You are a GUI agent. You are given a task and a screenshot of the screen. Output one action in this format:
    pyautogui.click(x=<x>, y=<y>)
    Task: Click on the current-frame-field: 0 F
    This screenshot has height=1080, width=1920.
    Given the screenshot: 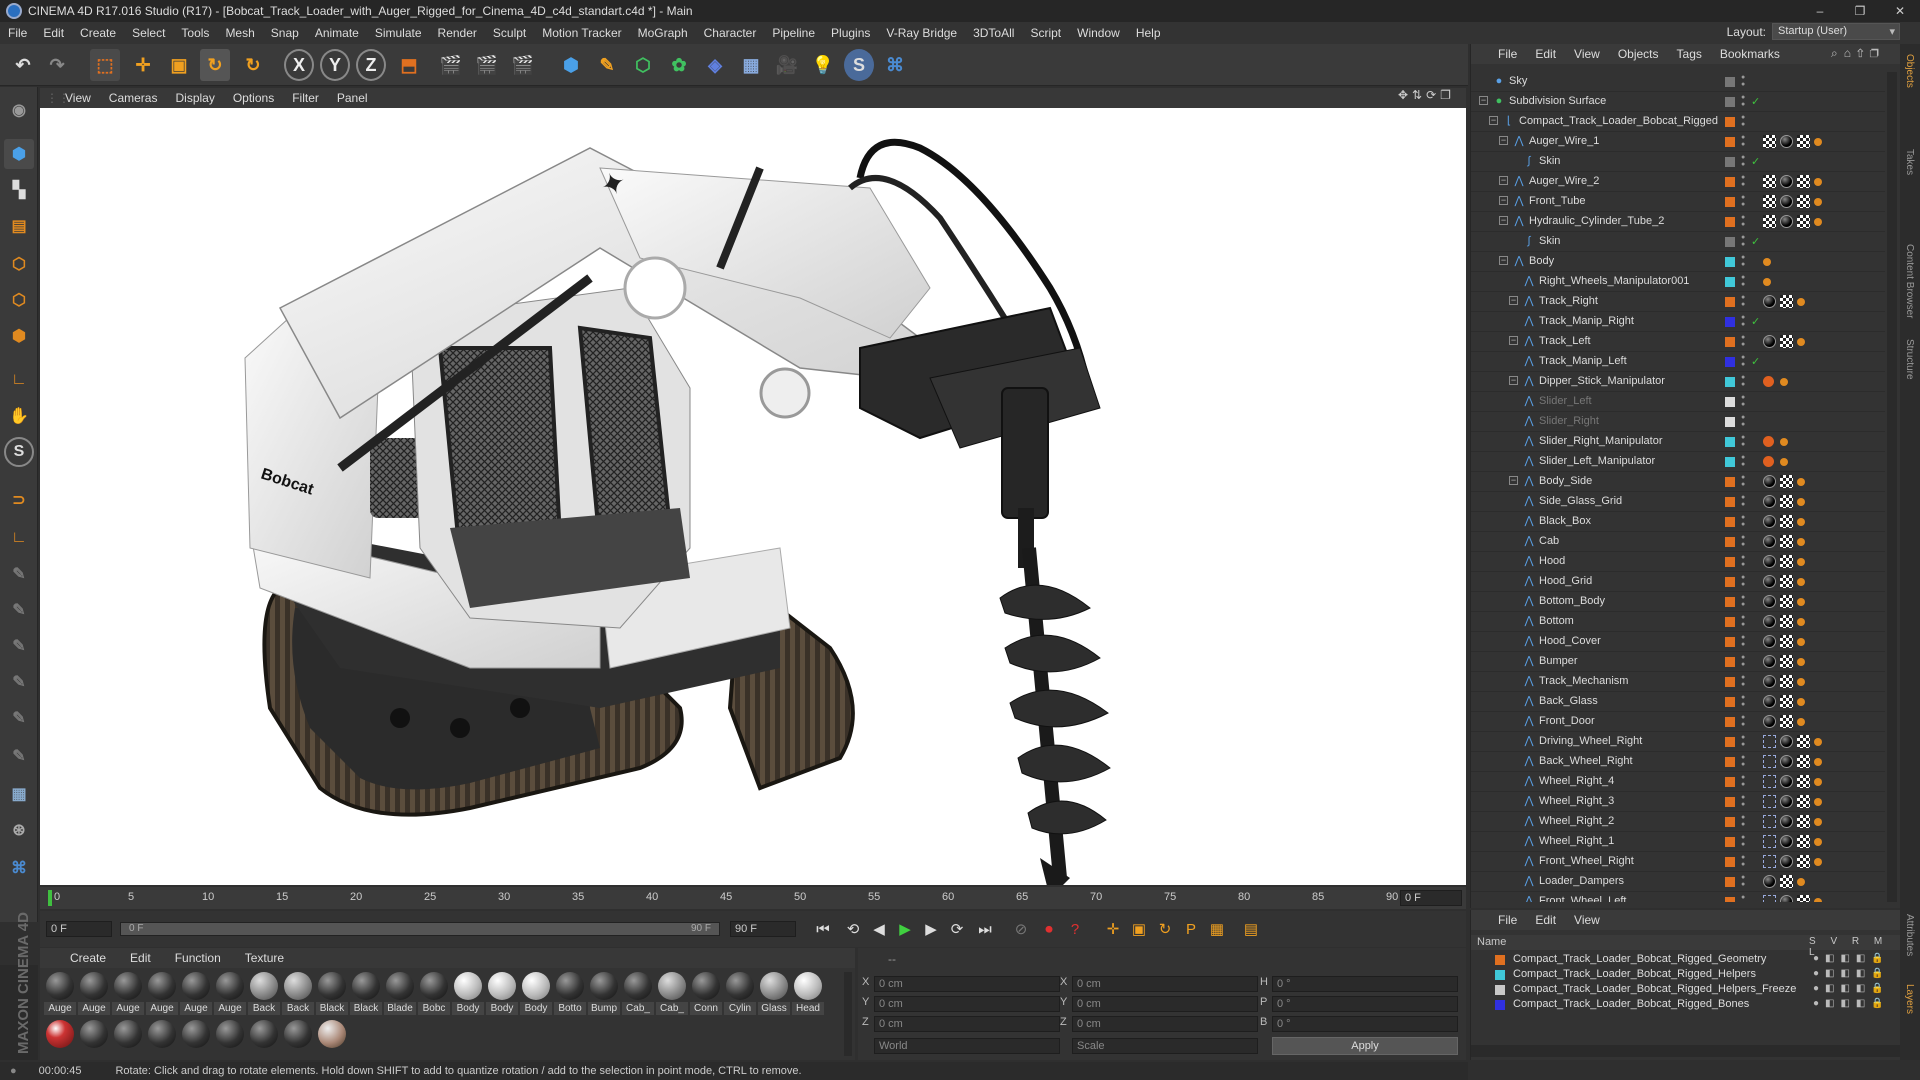 What is the action you would take?
    pyautogui.click(x=1431, y=898)
    